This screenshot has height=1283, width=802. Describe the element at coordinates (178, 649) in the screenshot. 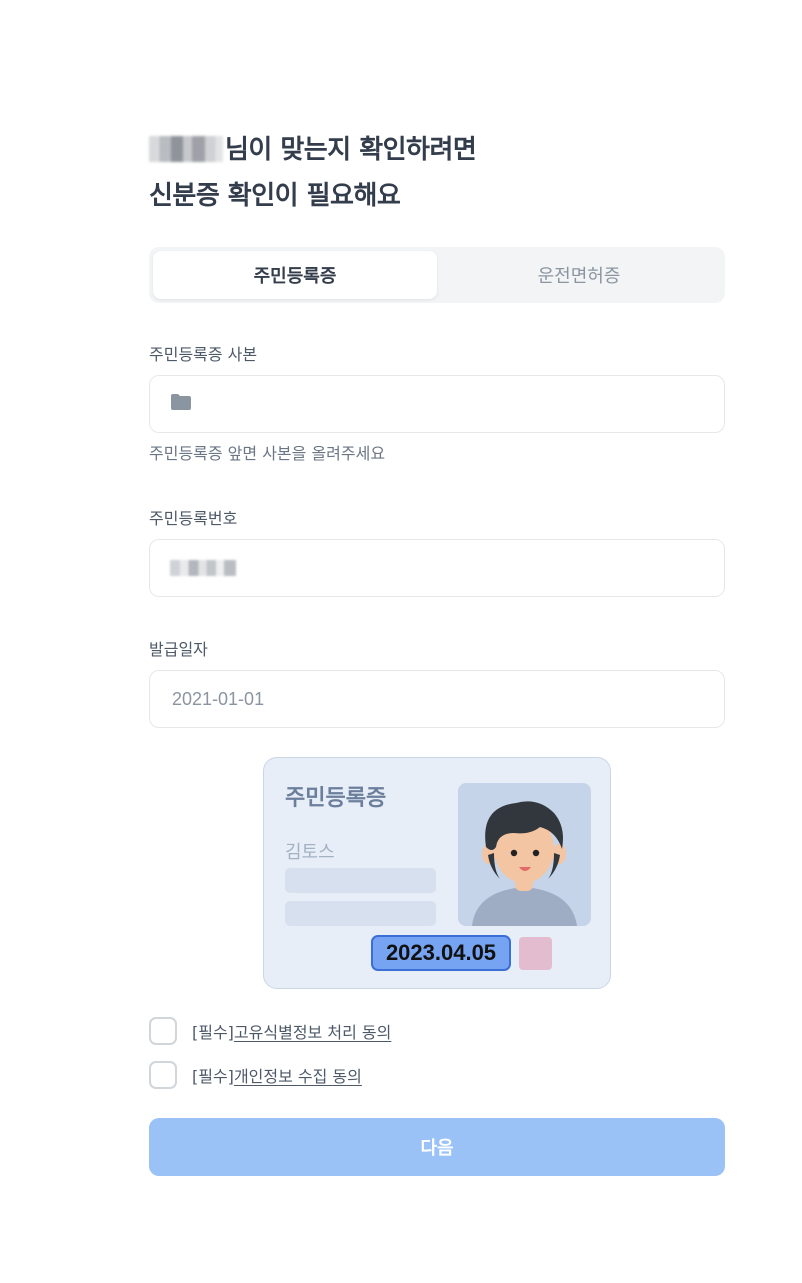

I see `issue-date-label: 발급일자` at that location.